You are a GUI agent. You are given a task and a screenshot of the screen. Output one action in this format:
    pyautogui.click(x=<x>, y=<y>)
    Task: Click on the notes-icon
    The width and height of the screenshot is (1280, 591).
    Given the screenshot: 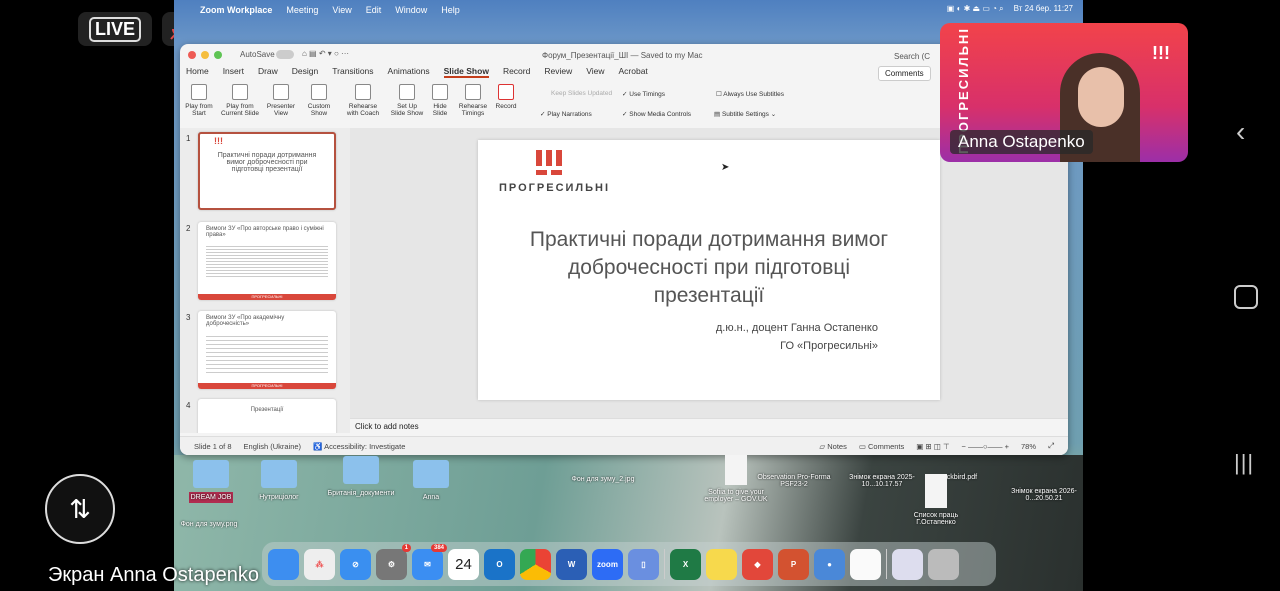 What is the action you would take?
    pyautogui.click(x=721, y=564)
    